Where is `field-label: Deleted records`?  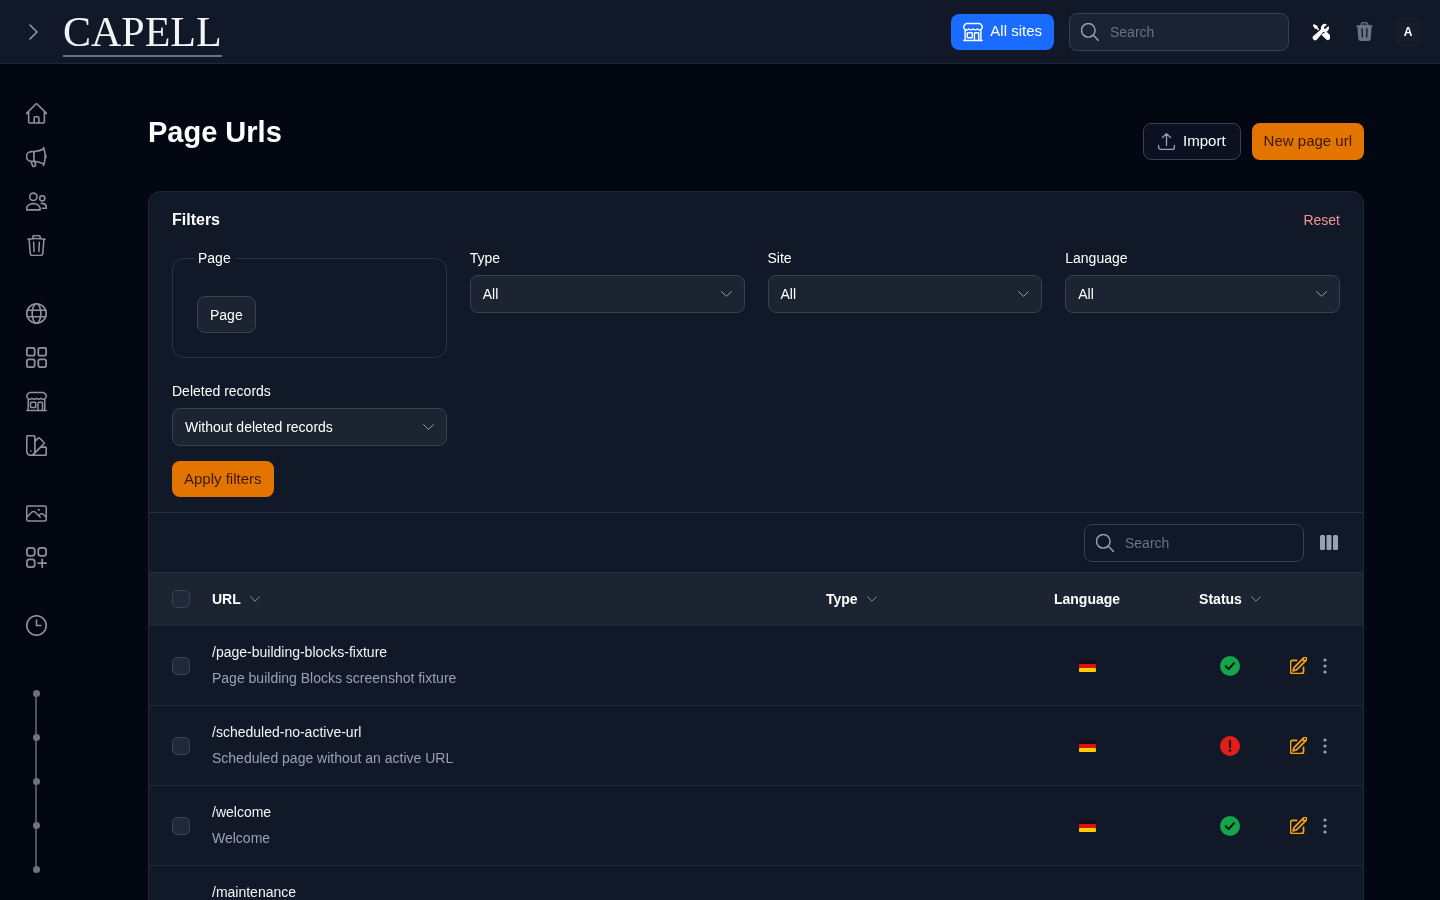
field-label: Deleted records is located at coordinates (222, 391).